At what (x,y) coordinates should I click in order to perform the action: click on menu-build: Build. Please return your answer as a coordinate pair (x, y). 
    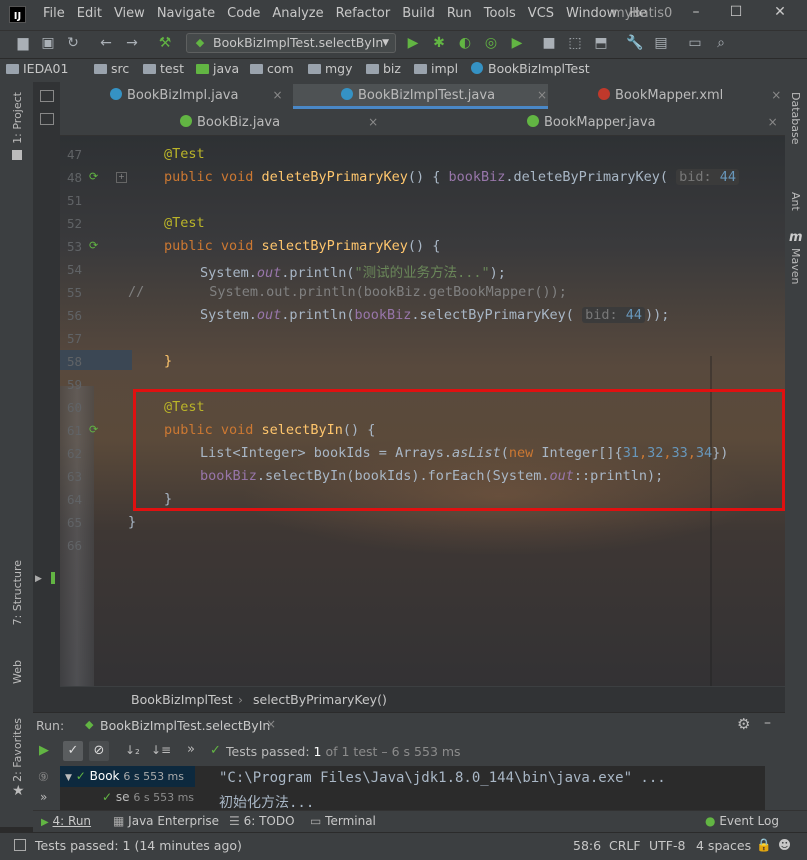
    Looking at the image, I should click on (418, 13).